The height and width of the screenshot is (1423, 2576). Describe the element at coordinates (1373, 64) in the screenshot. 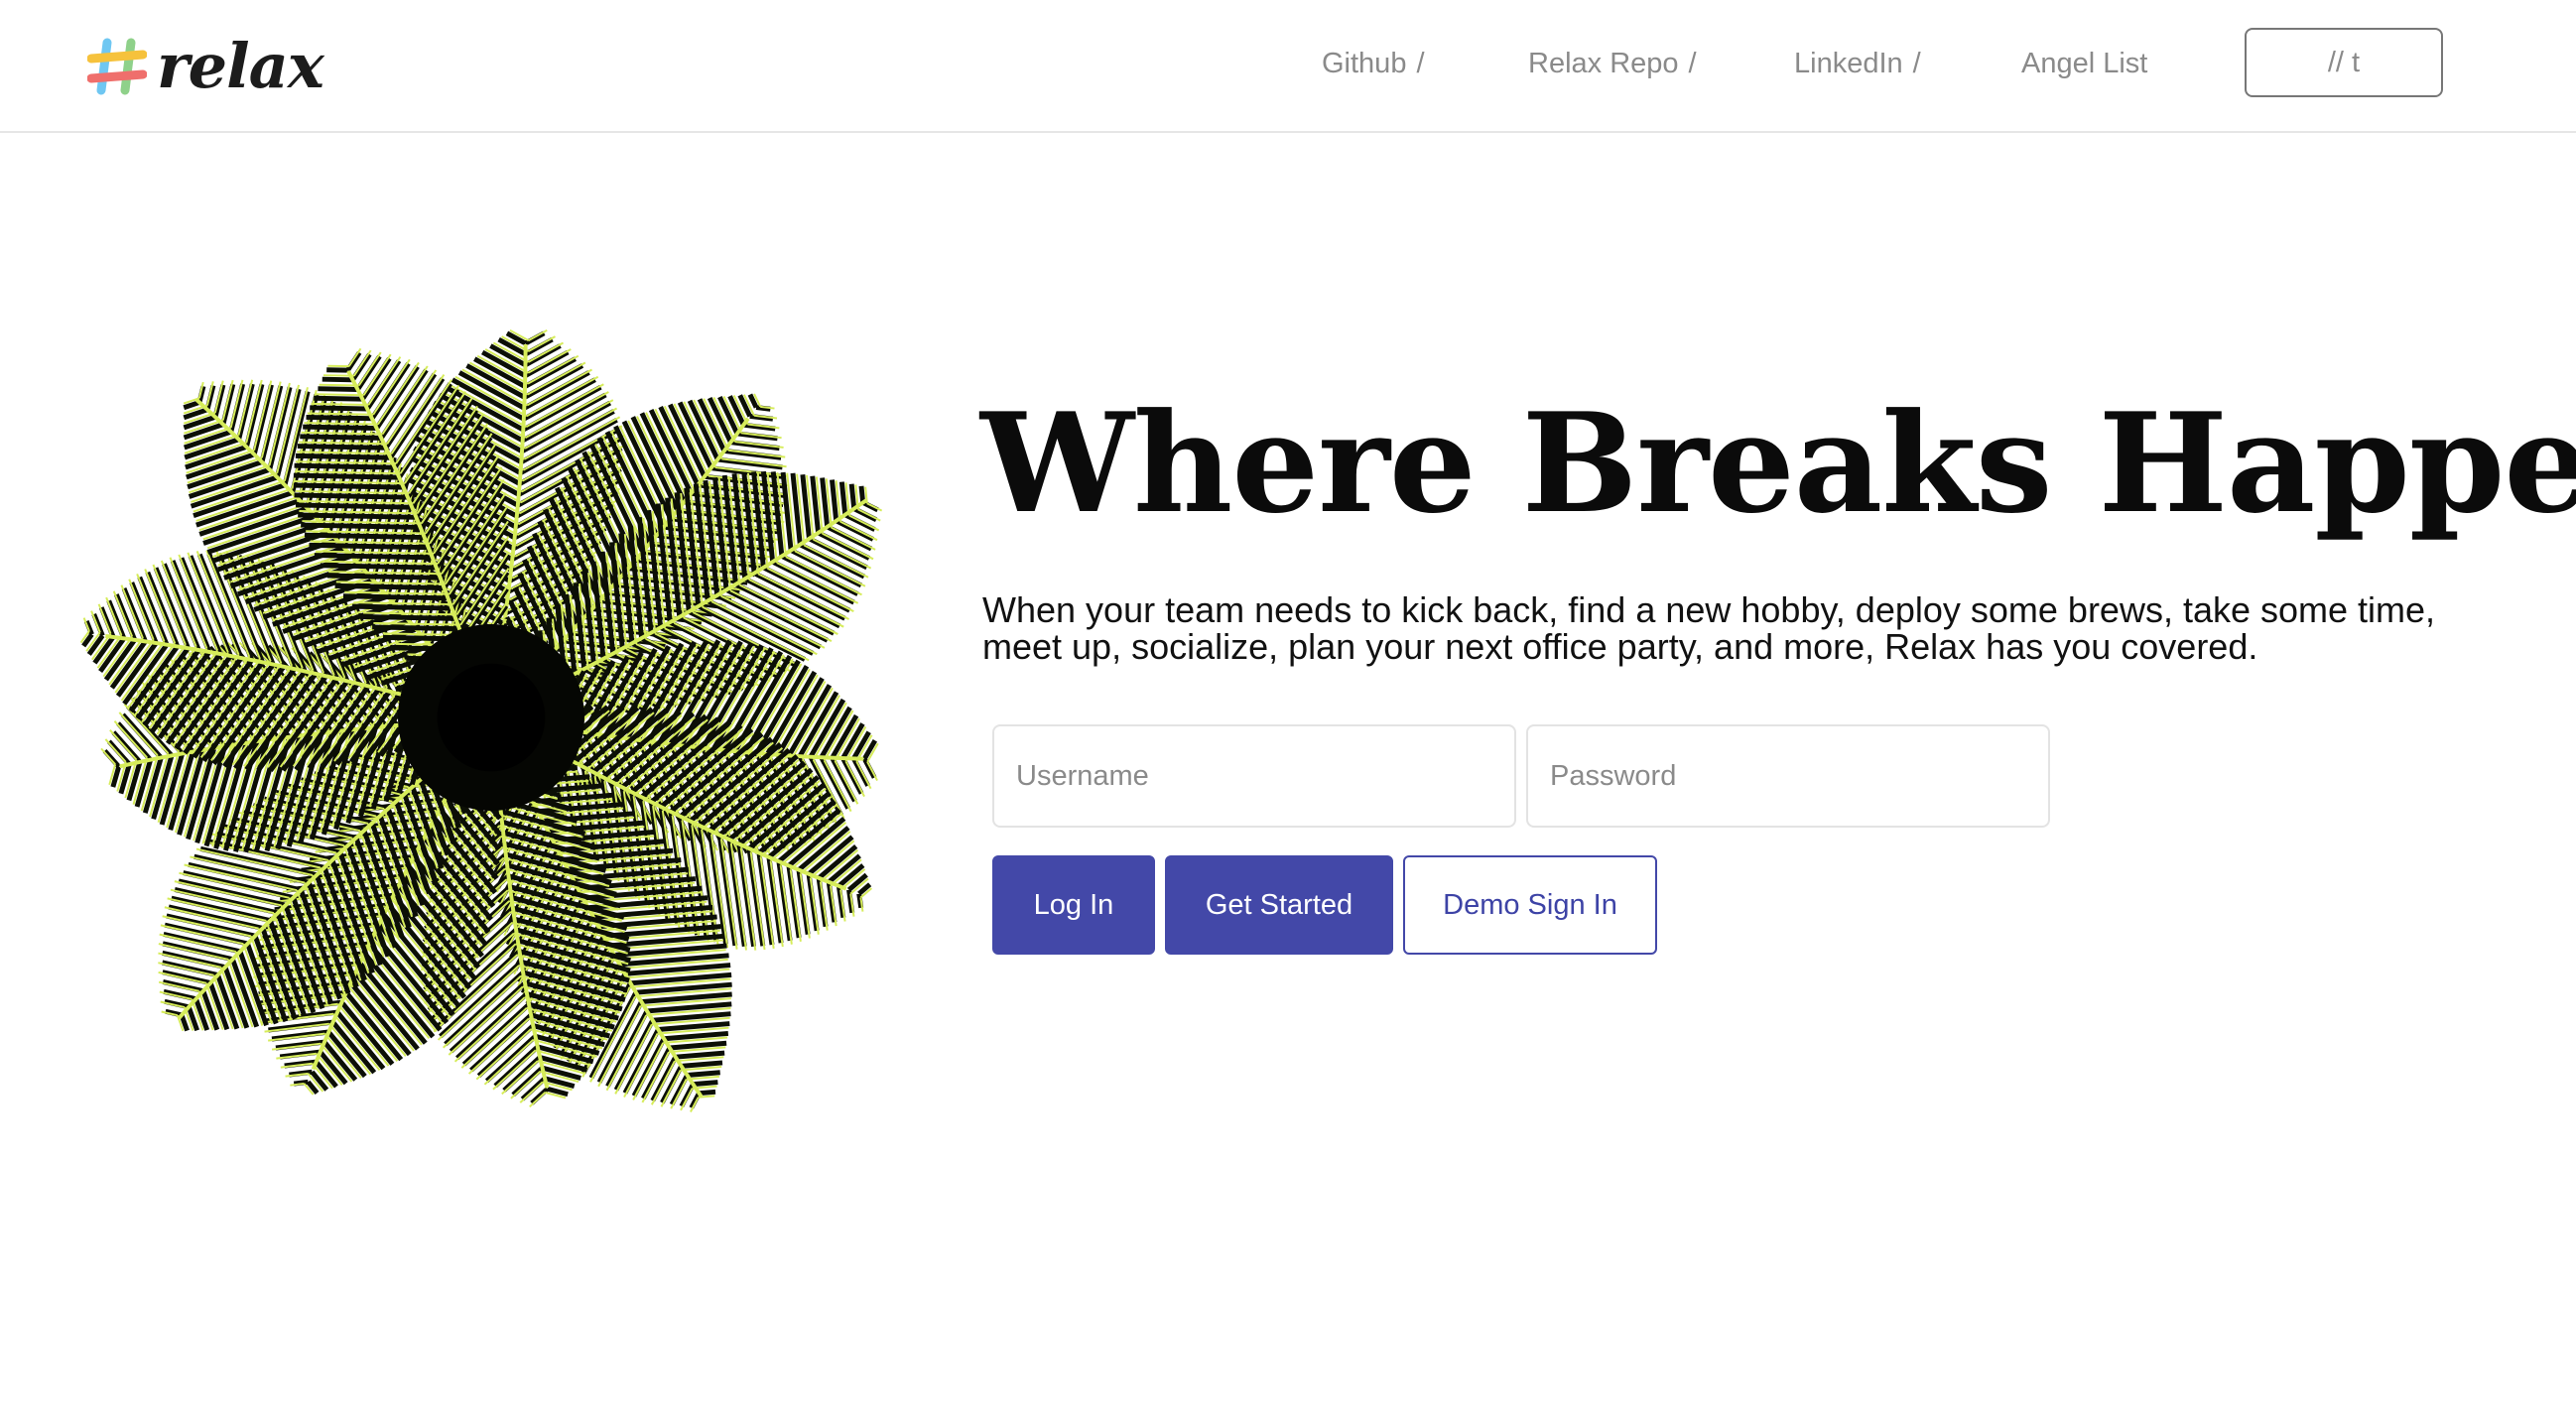

I see `nav-link-github: Github /` at that location.